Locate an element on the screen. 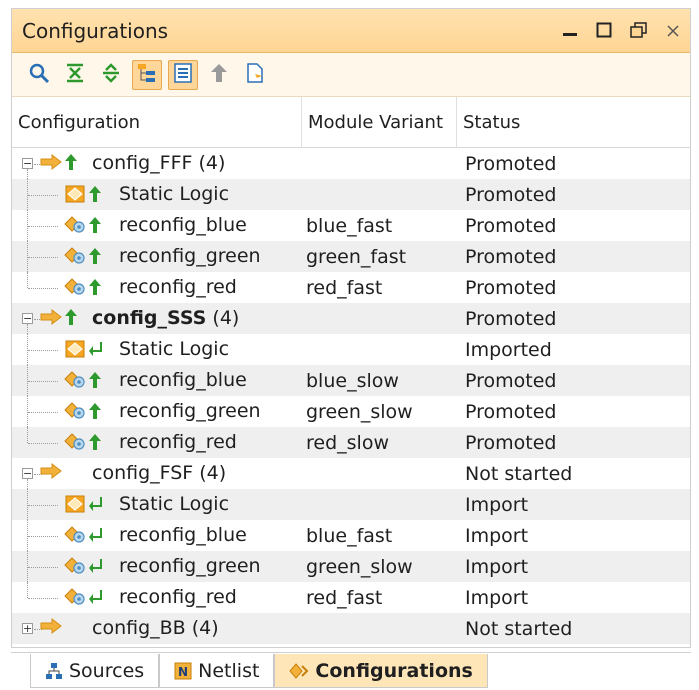 The image size is (699, 690). module-name: reconfig_blue is located at coordinates (183, 535).